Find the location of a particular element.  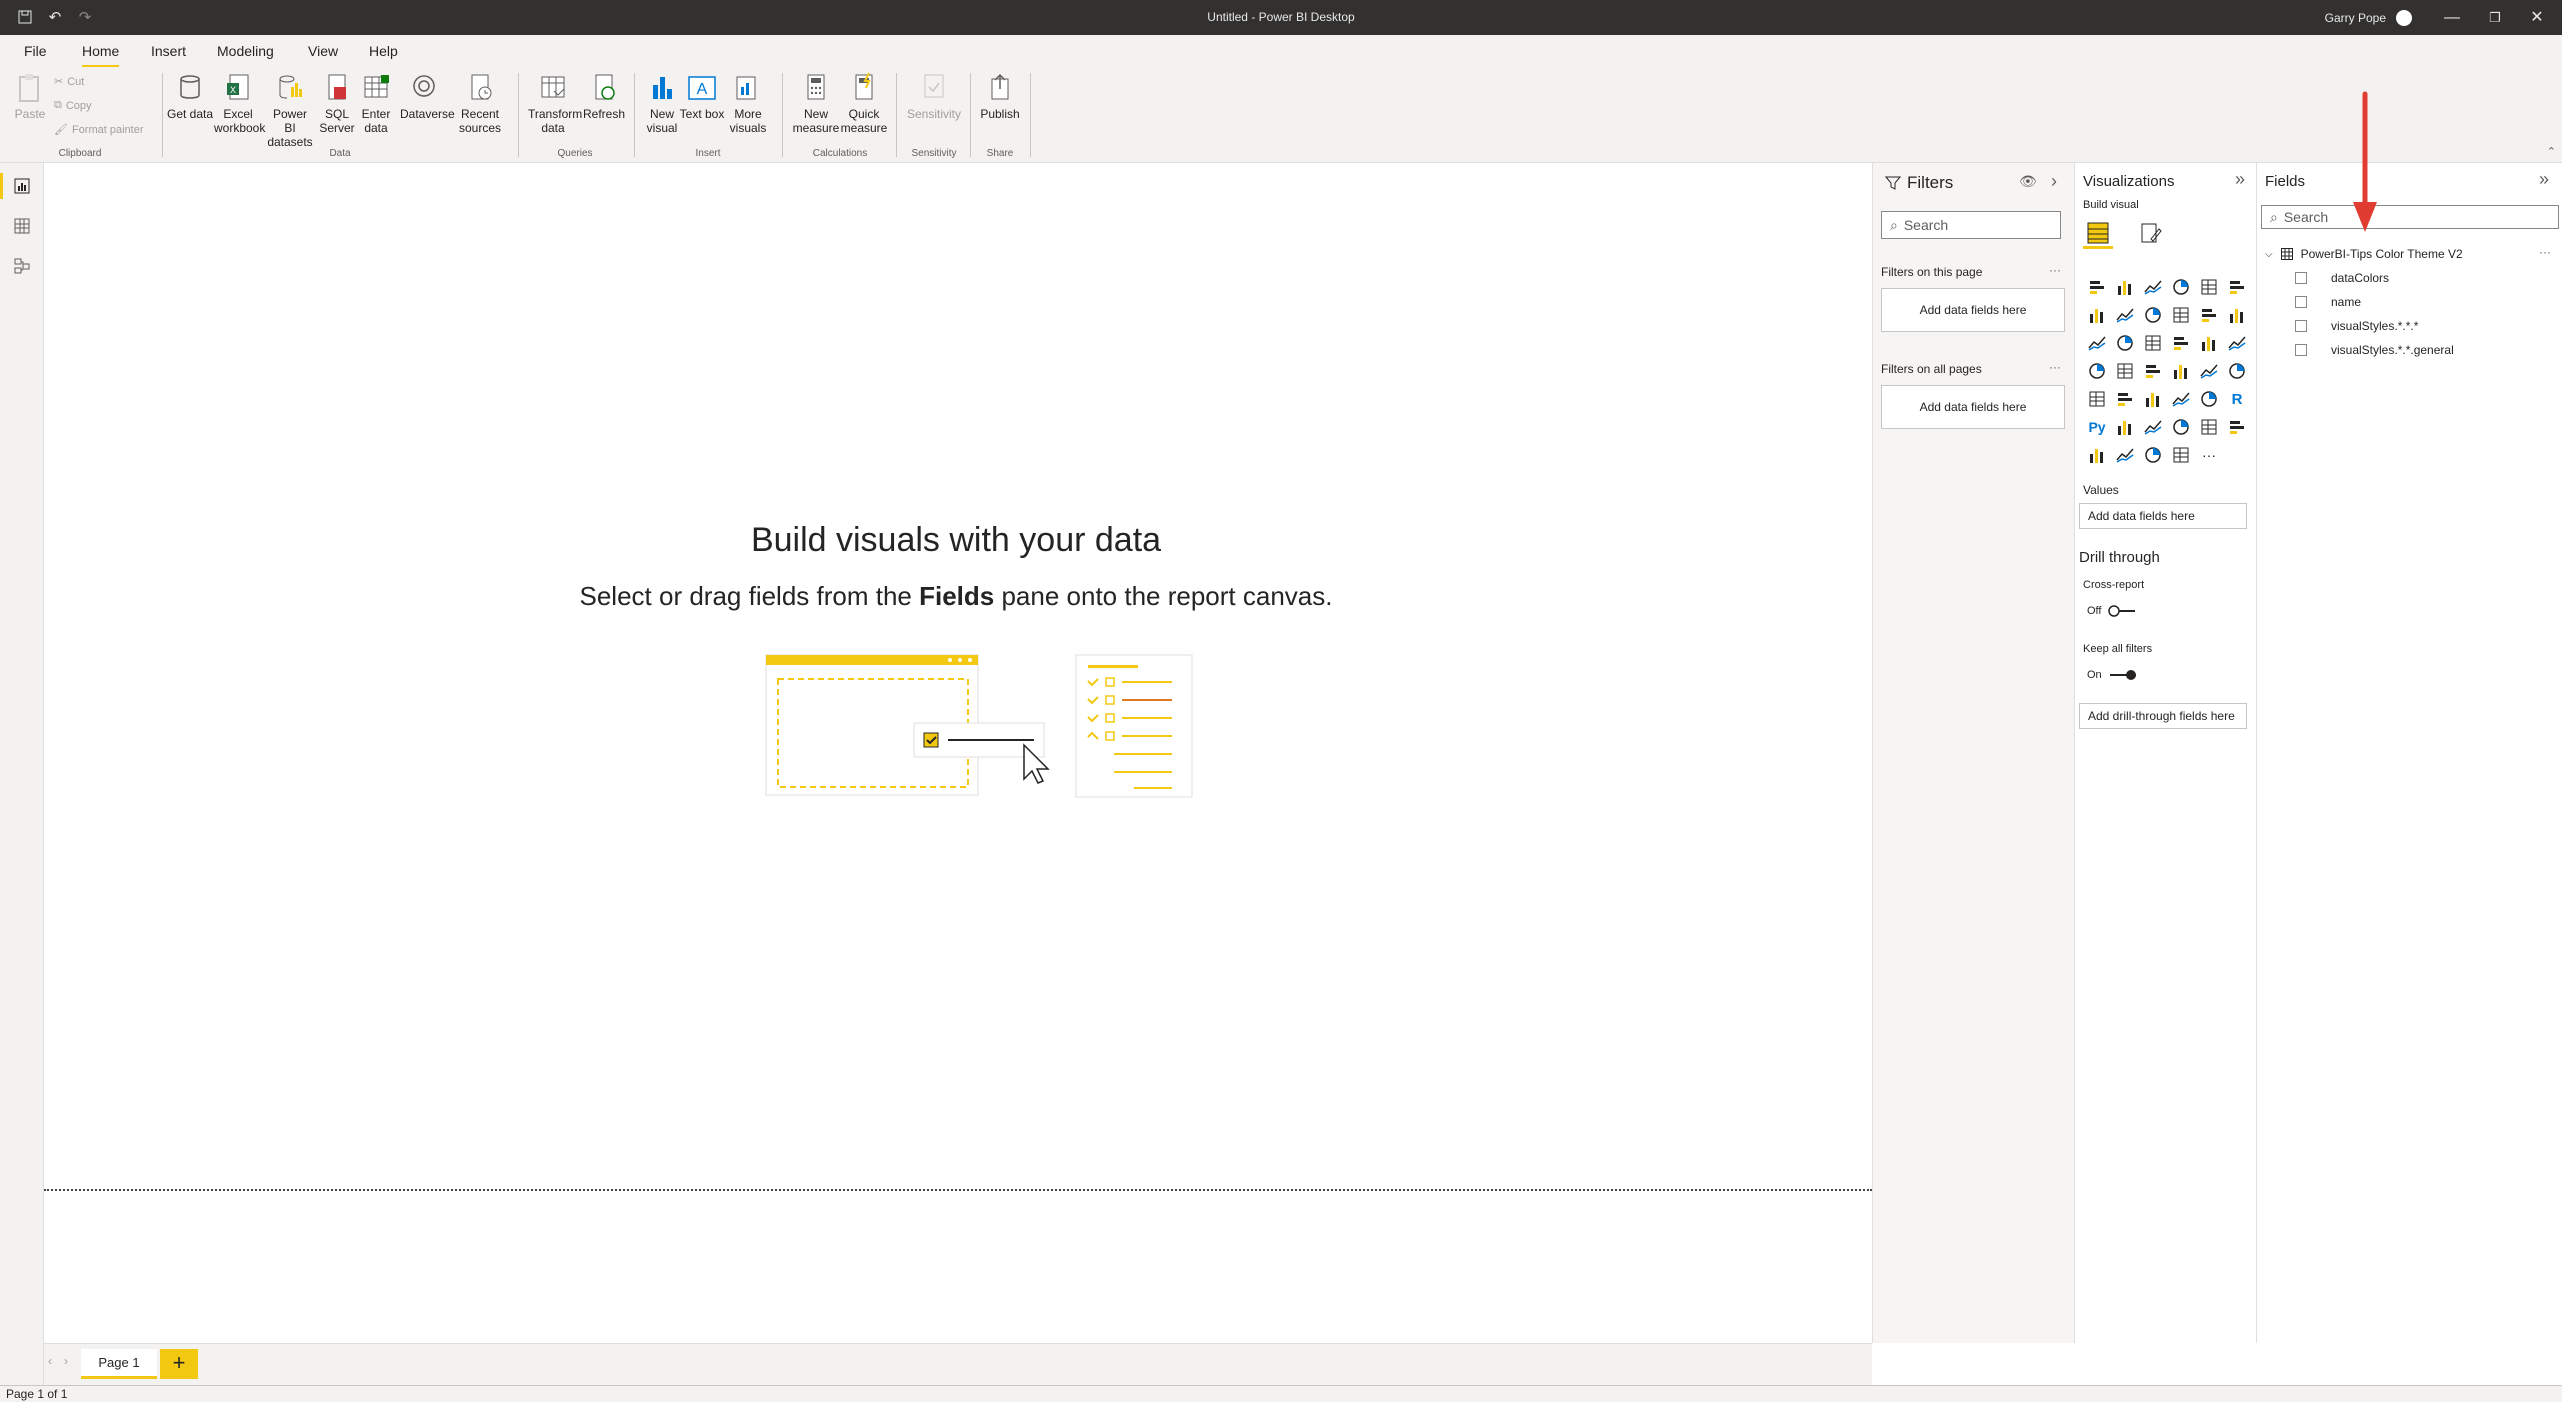

cross-report-toggle: Off is located at coordinates (2110, 611).